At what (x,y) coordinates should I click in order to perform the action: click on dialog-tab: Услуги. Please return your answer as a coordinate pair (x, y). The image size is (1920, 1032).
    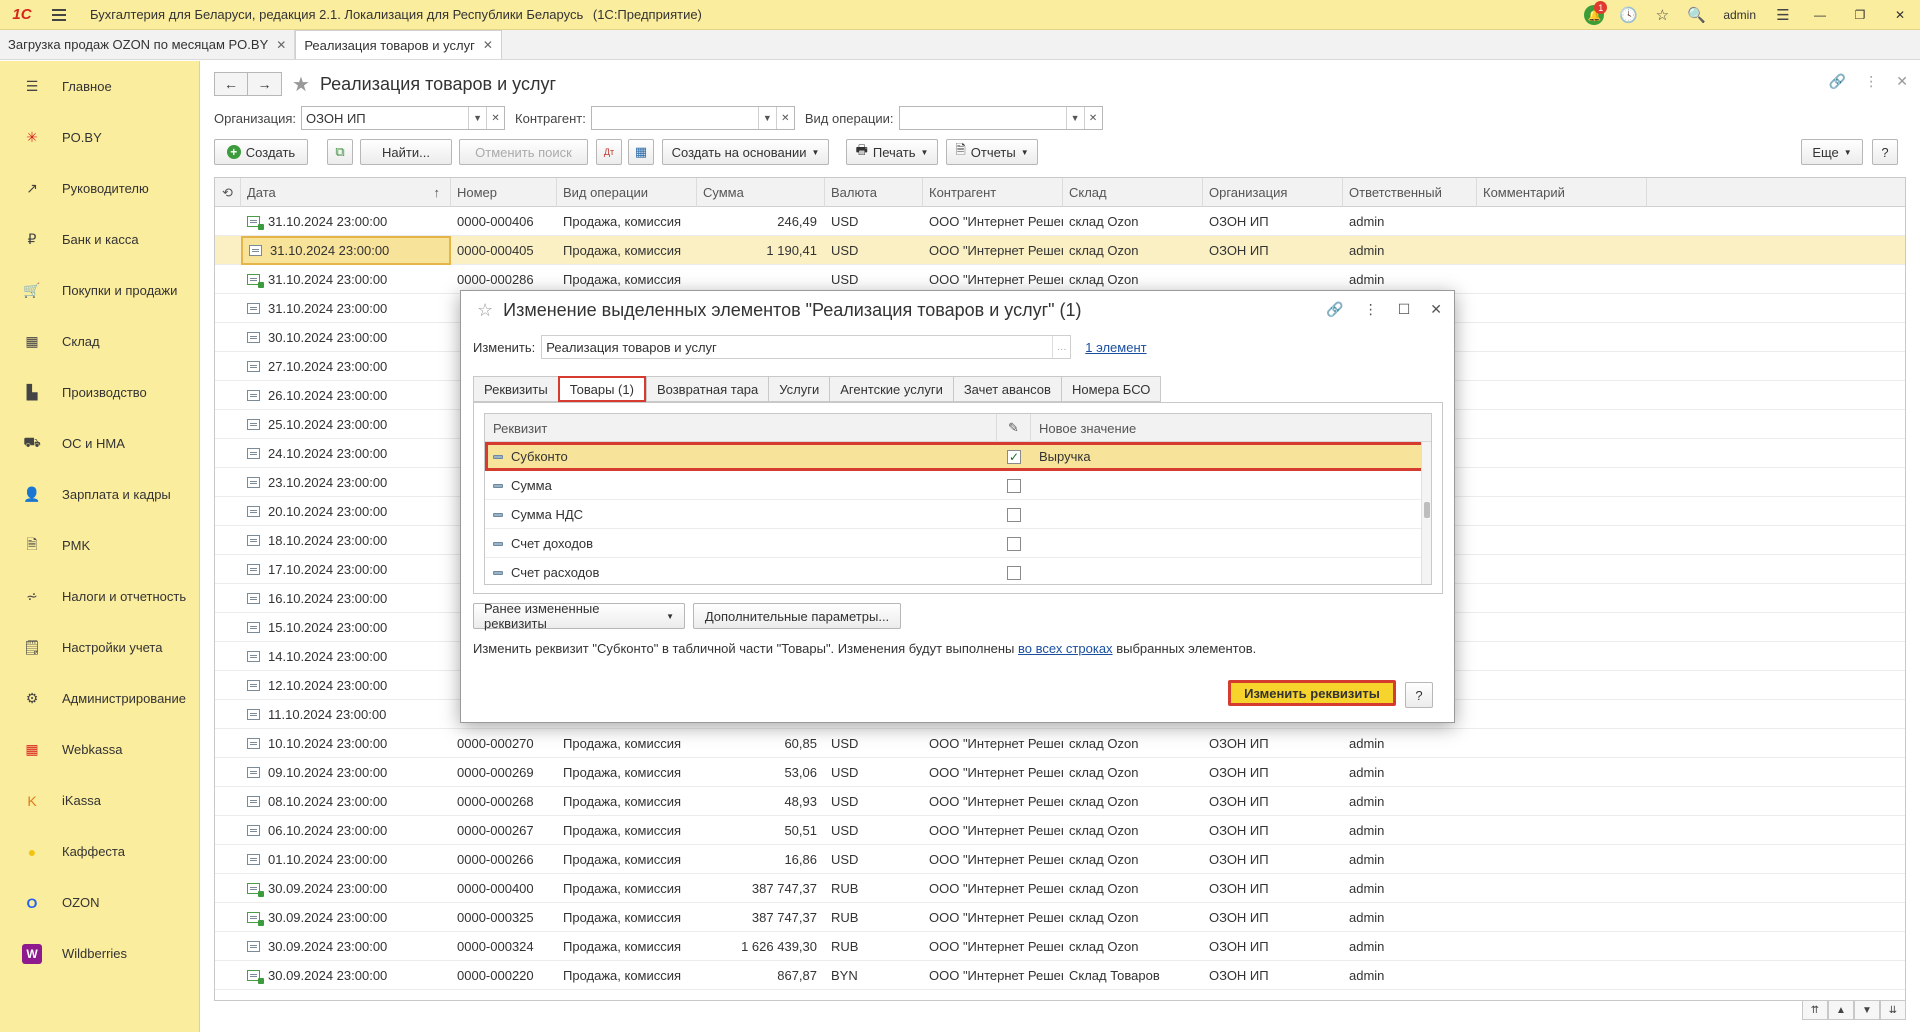
    Looking at the image, I should click on (799, 389).